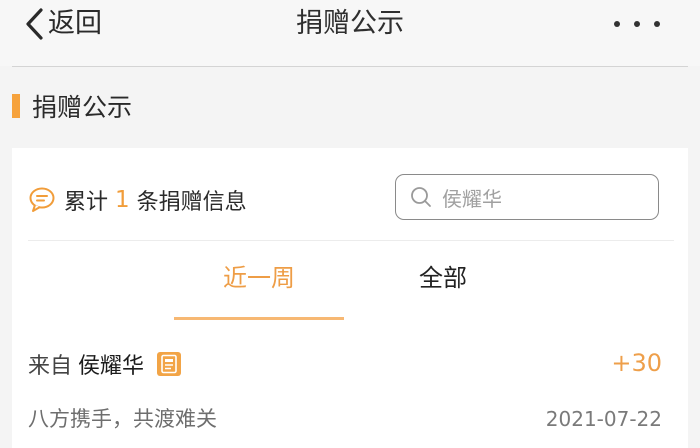 Image resolution: width=700 pixels, height=448 pixels. What do you see at coordinates (34, 24) in the screenshot?
I see `chevron-left-icon` at bounding box center [34, 24].